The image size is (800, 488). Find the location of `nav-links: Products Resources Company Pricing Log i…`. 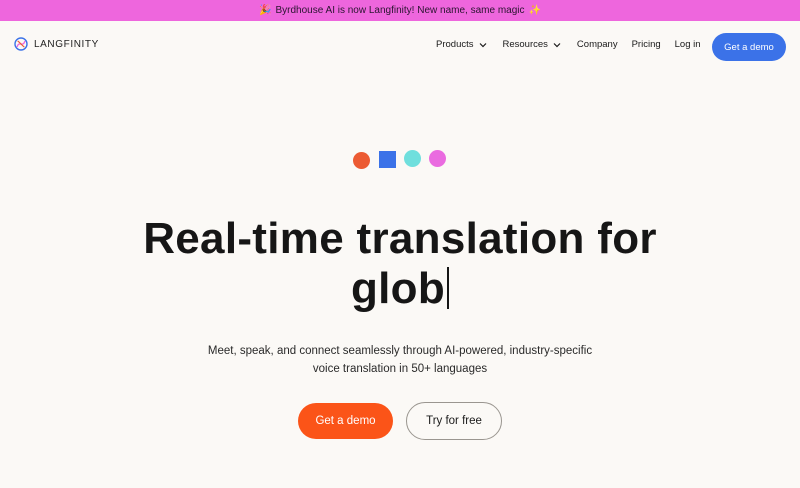

nav-links: Products Resources Company Pricing Log i… is located at coordinates (568, 44).